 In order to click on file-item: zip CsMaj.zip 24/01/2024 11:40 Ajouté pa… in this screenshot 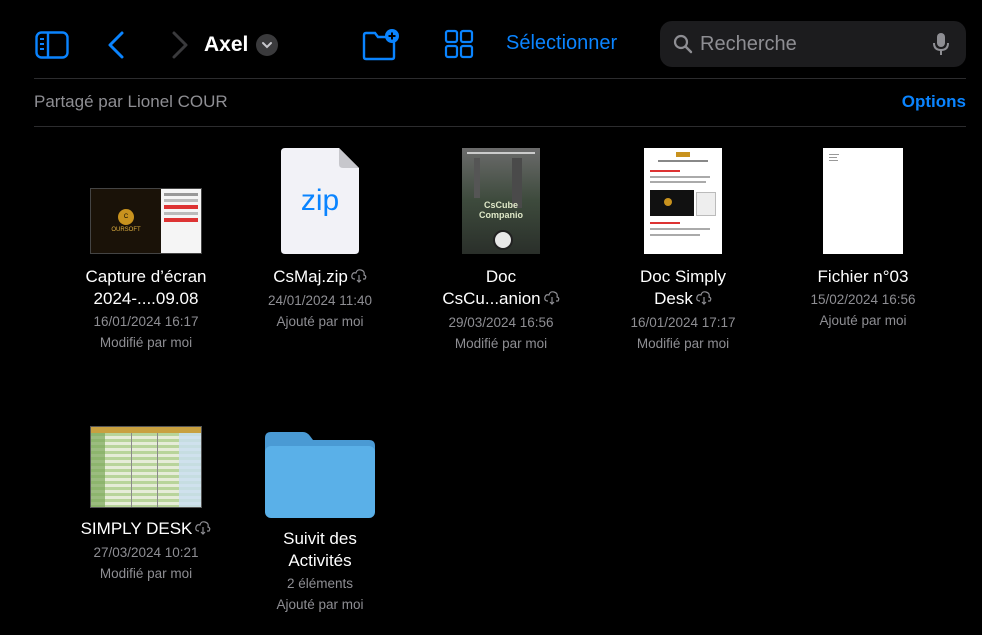, I will do `click(320, 244)`.